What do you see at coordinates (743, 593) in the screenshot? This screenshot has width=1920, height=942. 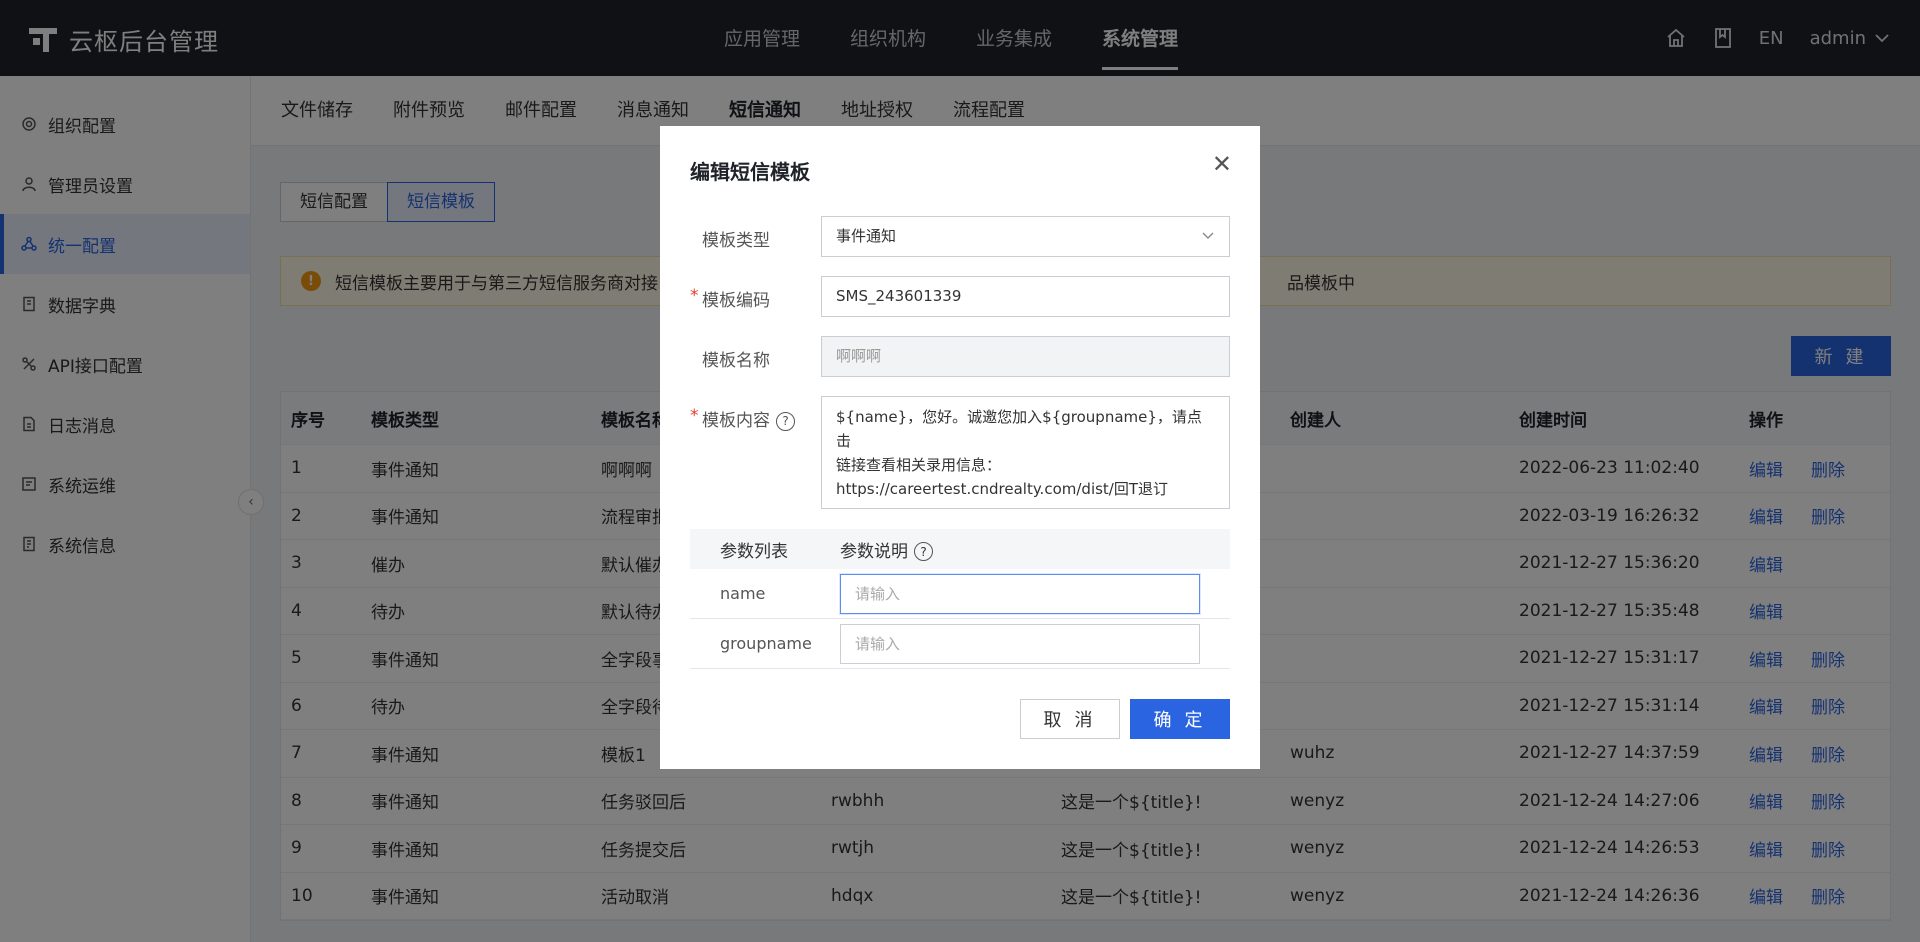 I see `param-name: name` at bounding box center [743, 593].